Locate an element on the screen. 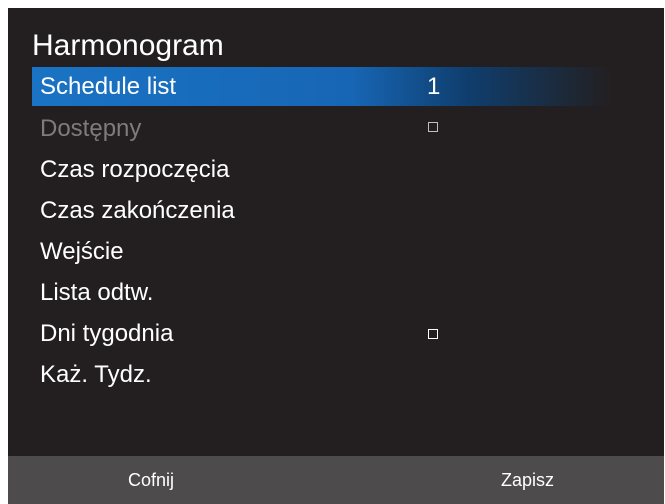 This screenshot has width=665, height=504. menu-item-schedule-list: Schedule list 1 is located at coordinates (322, 86).